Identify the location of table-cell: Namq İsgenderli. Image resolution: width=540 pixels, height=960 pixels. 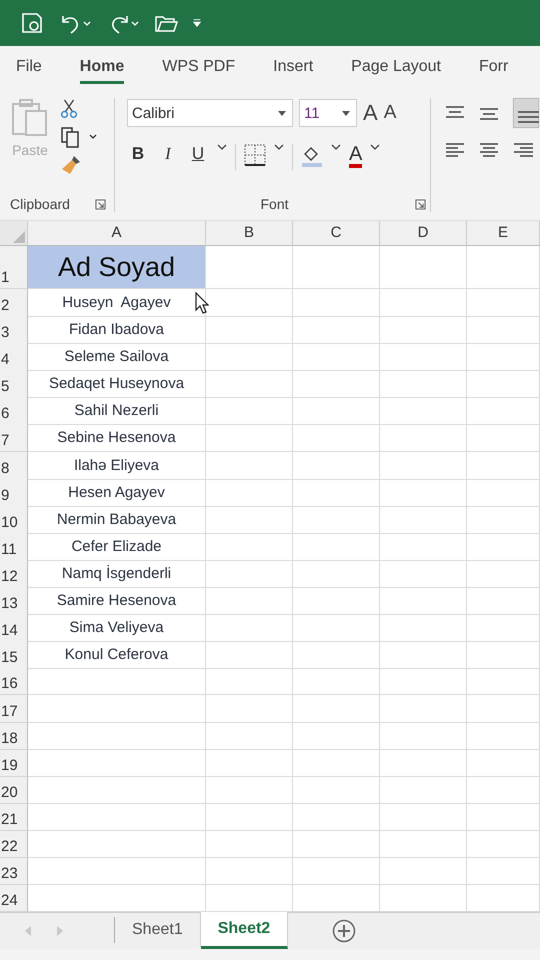
(117, 574).